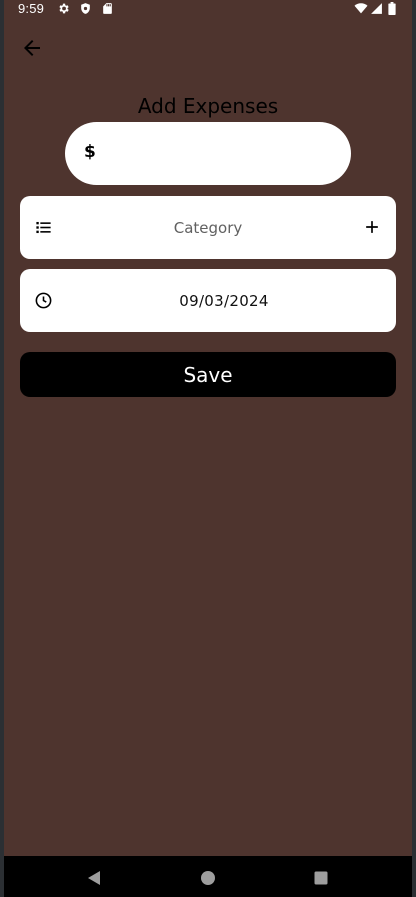 This screenshot has width=416, height=897. I want to click on signal-icon, so click(376, 8).